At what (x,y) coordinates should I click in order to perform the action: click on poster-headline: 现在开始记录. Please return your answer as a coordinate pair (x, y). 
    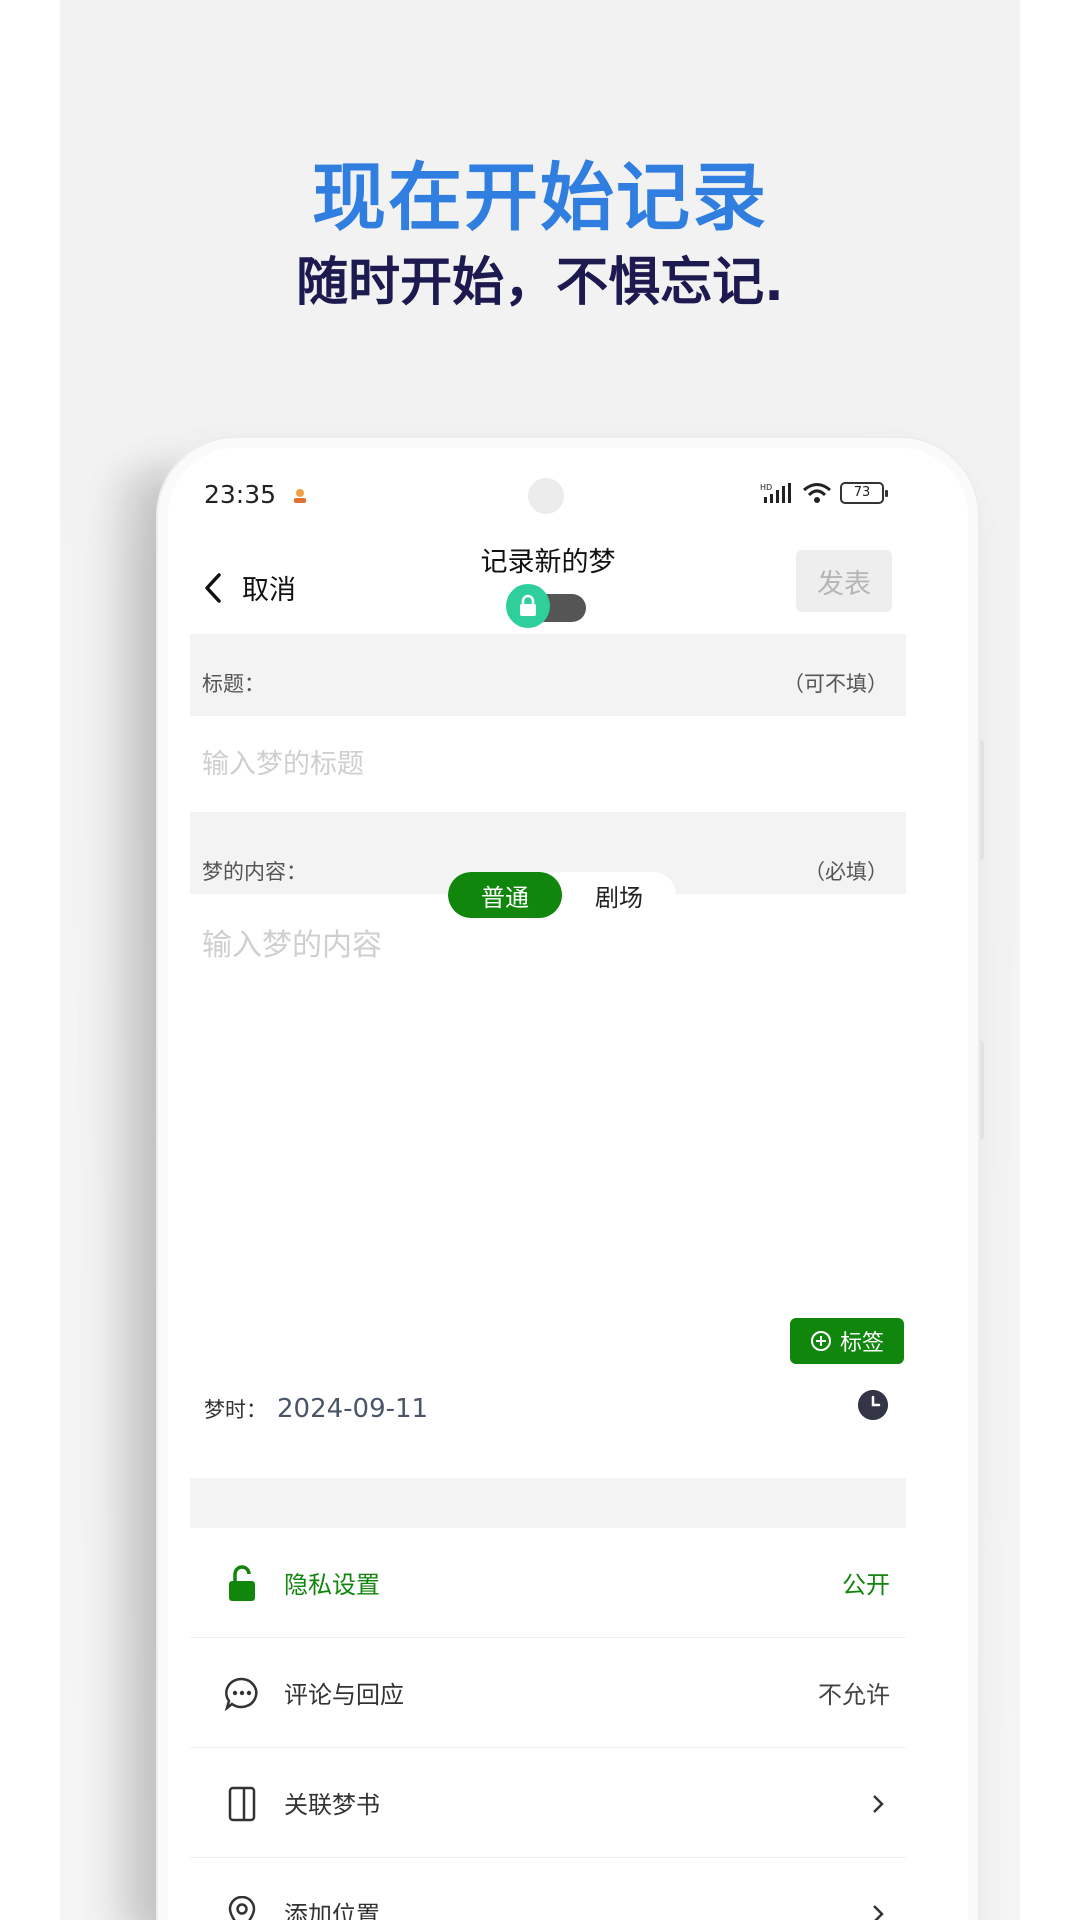
    Looking at the image, I should click on (540, 198).